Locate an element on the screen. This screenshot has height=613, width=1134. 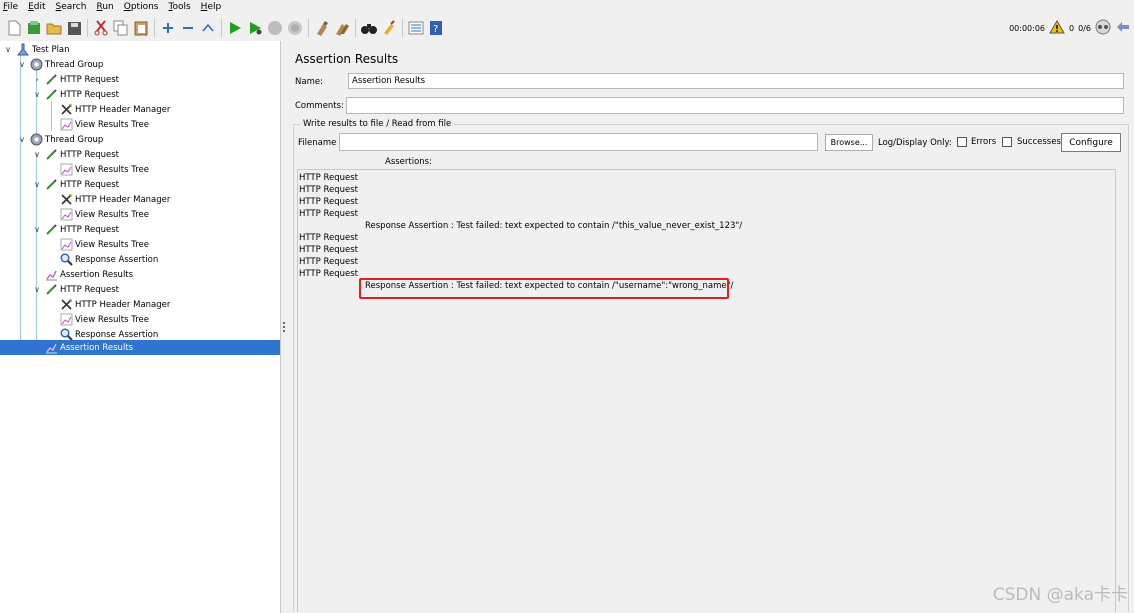
thread-group-gear-icon is located at coordinates (36, 64).